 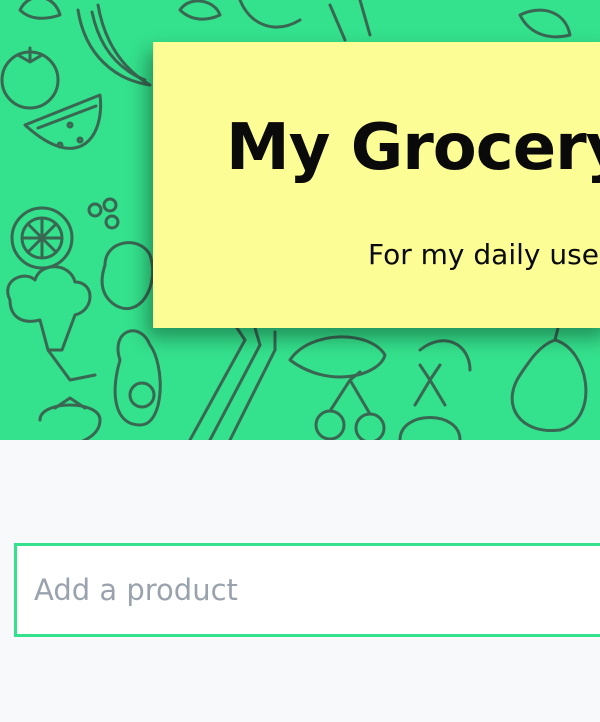 I want to click on page-subtitle: For my daily use, so click(x=483, y=254).